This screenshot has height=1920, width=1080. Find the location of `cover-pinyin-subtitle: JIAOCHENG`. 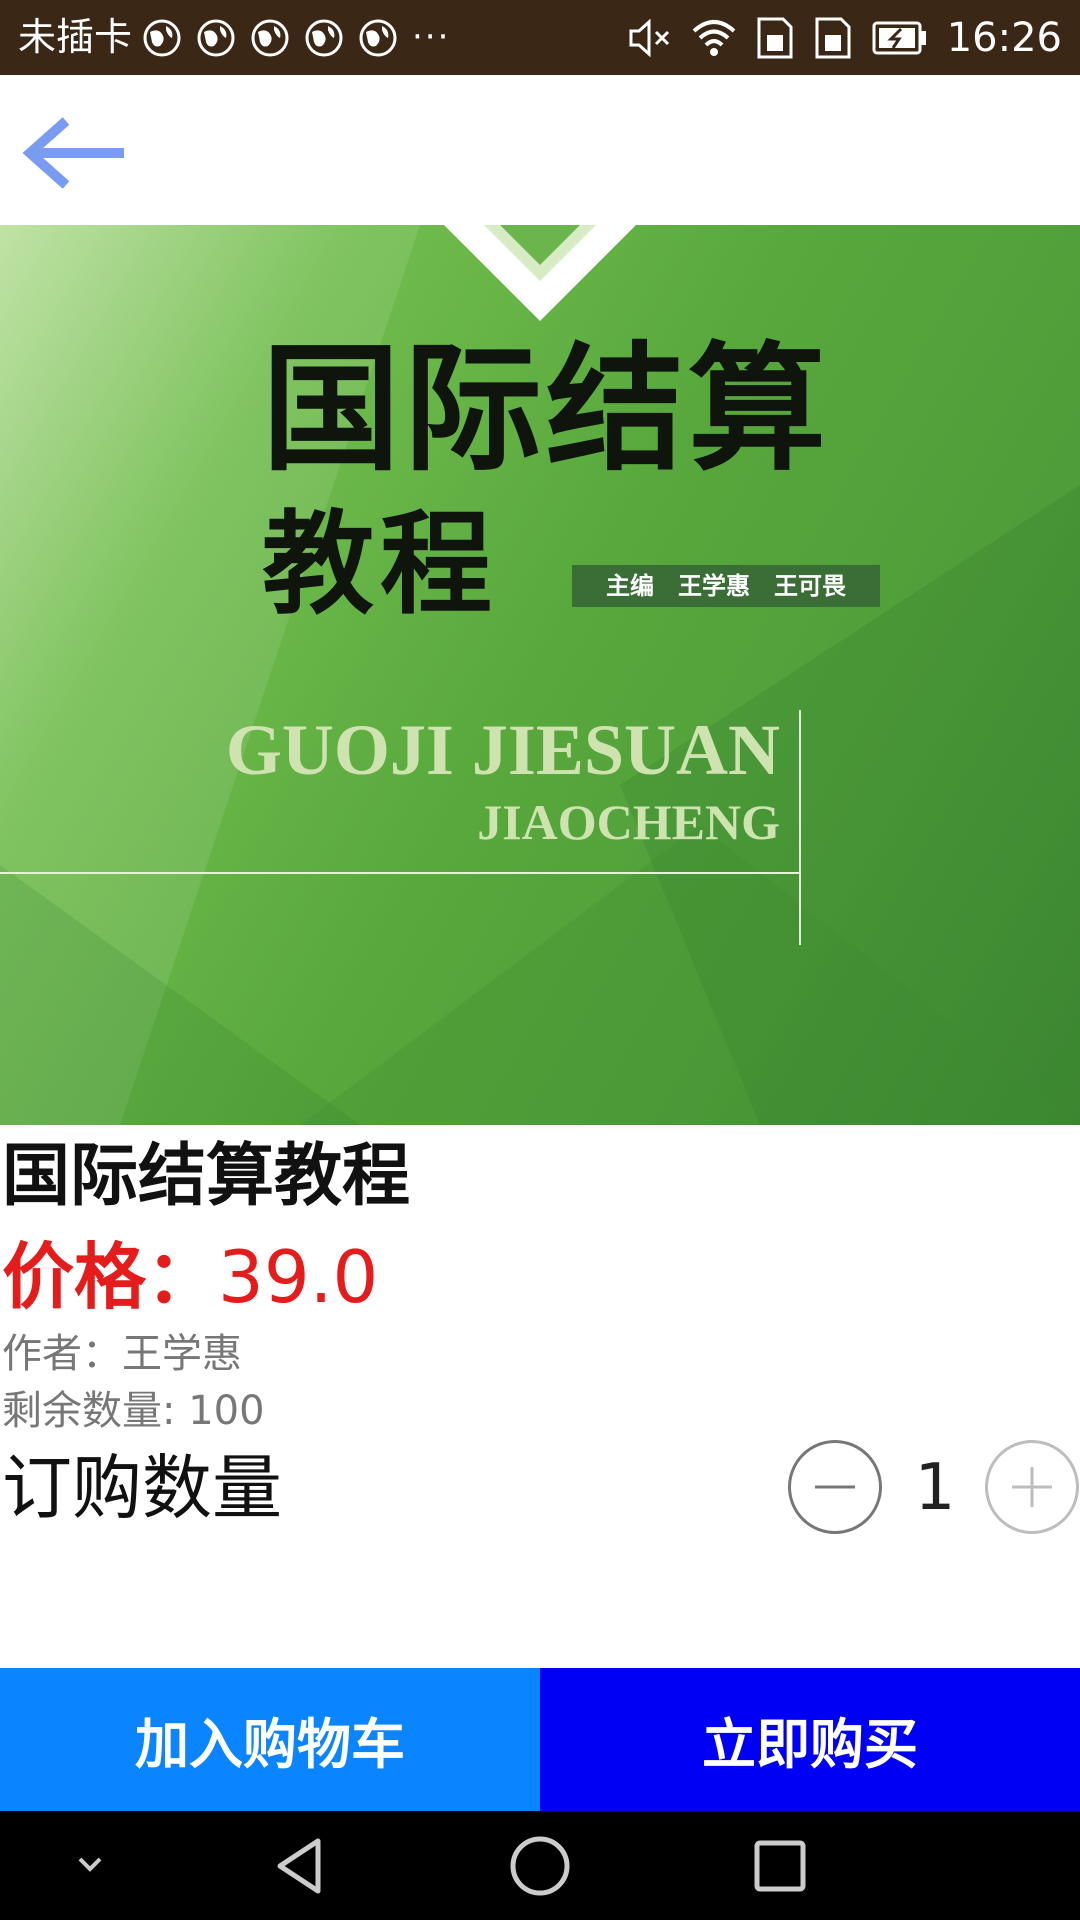

cover-pinyin-subtitle: JIAOCHENG is located at coordinates (628, 822).